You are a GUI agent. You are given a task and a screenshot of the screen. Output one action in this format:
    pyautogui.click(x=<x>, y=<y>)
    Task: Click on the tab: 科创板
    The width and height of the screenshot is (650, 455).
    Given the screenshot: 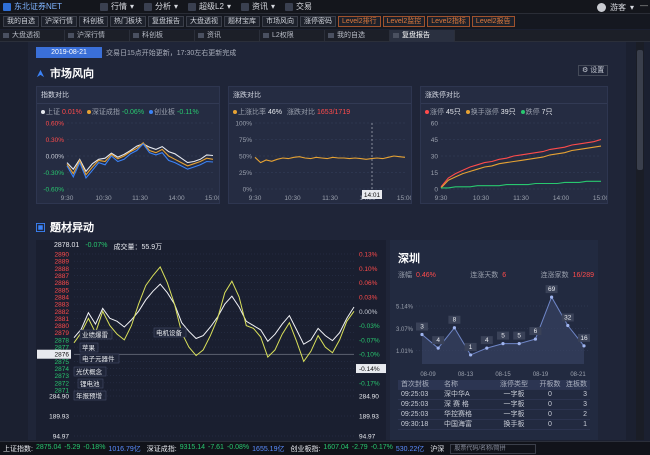 What is the action you would take?
    pyautogui.click(x=162, y=36)
    